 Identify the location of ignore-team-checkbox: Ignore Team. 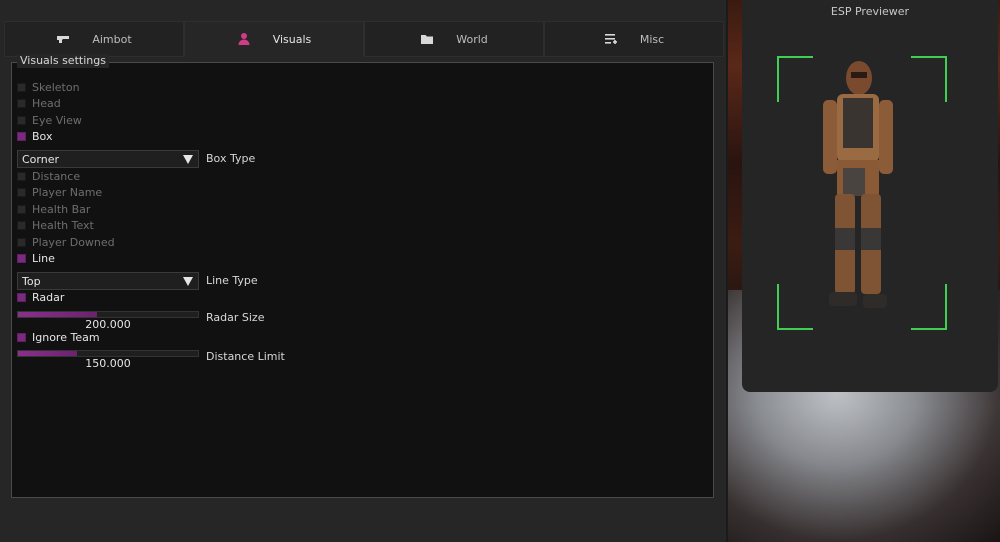
(58, 337).